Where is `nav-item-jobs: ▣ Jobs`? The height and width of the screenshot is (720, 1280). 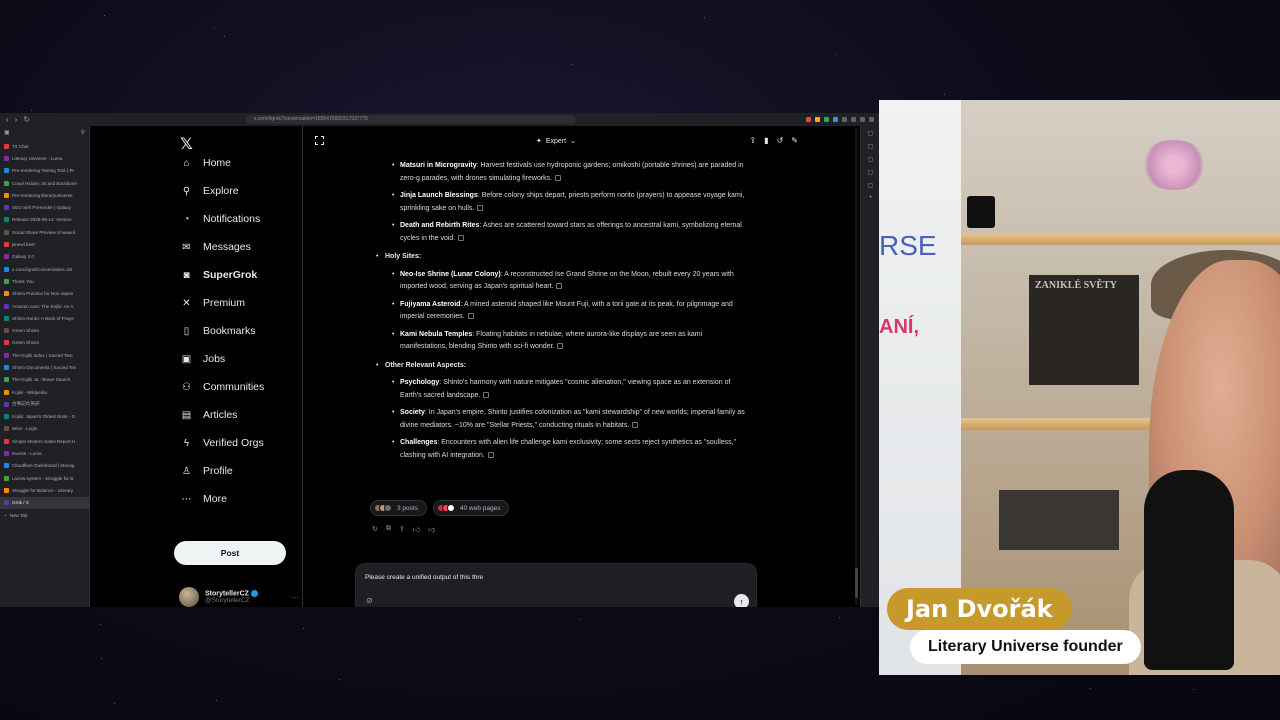 nav-item-jobs: ▣ Jobs is located at coordinates (202, 359).